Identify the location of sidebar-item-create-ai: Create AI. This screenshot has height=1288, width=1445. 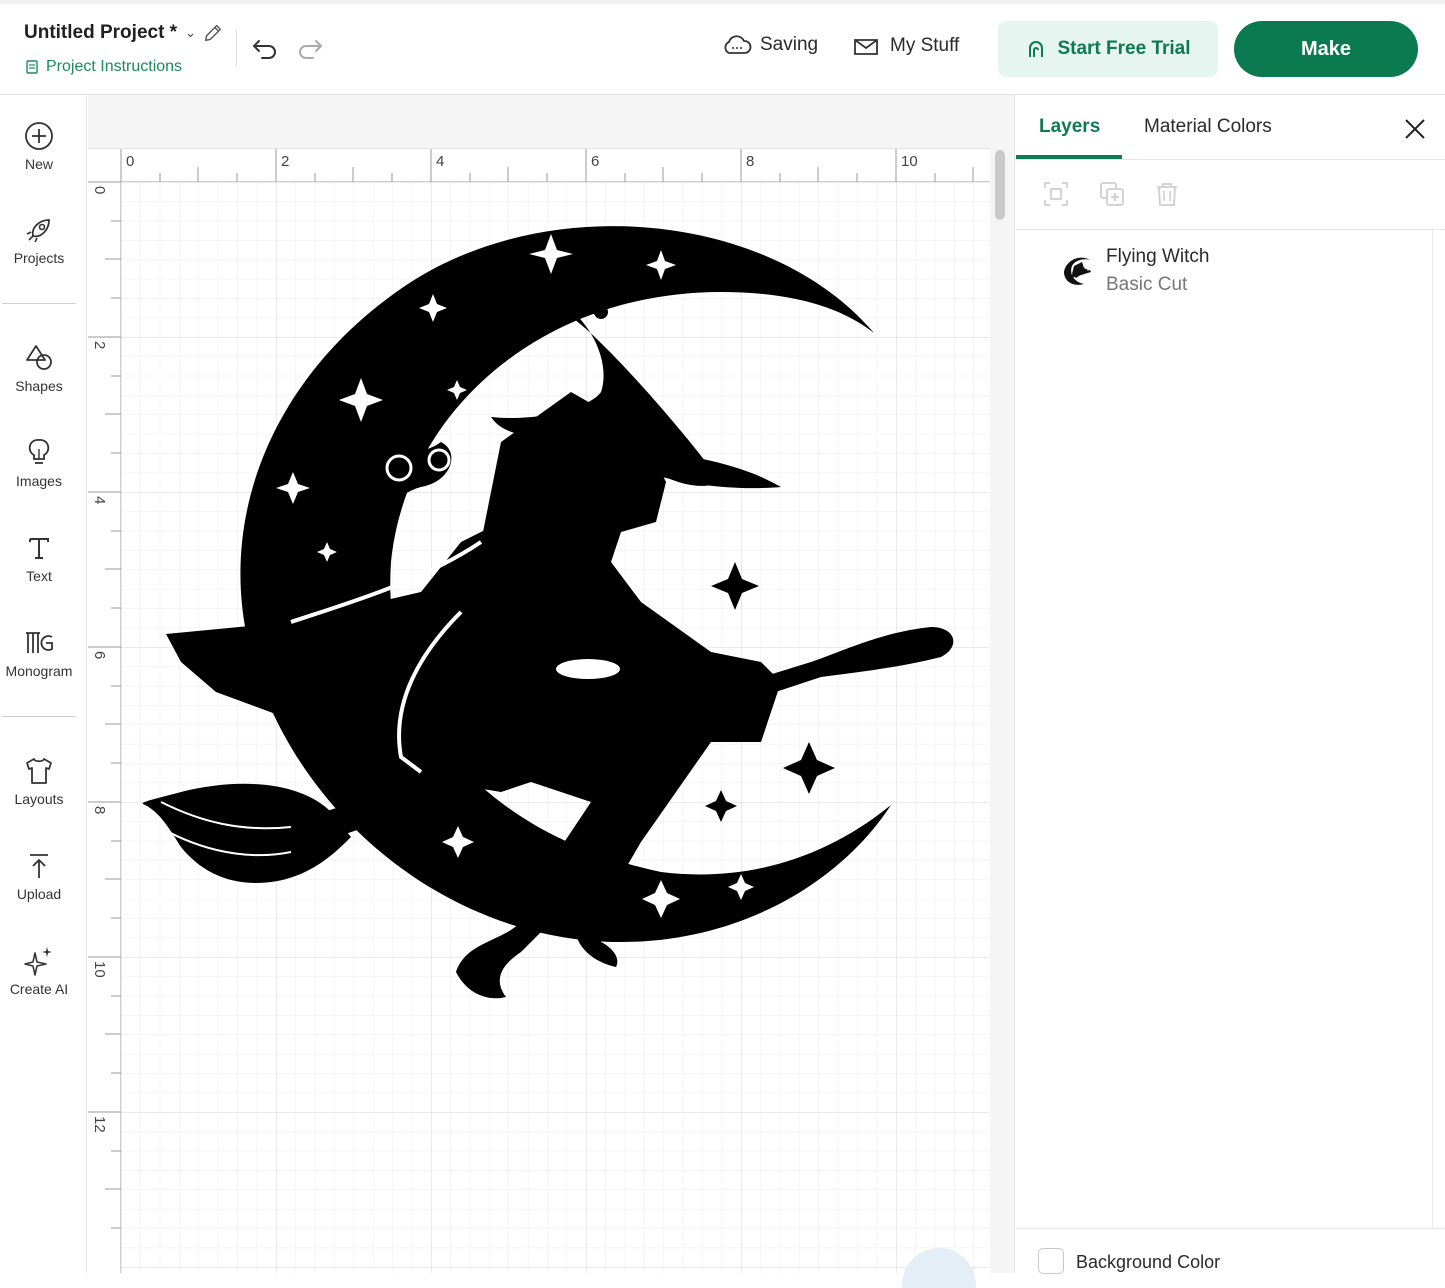
(39, 971).